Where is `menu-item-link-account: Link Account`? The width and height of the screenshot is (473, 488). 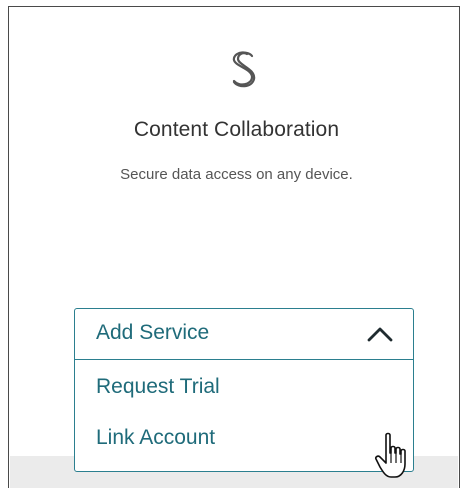 menu-item-link-account: Link Account is located at coordinates (155, 438).